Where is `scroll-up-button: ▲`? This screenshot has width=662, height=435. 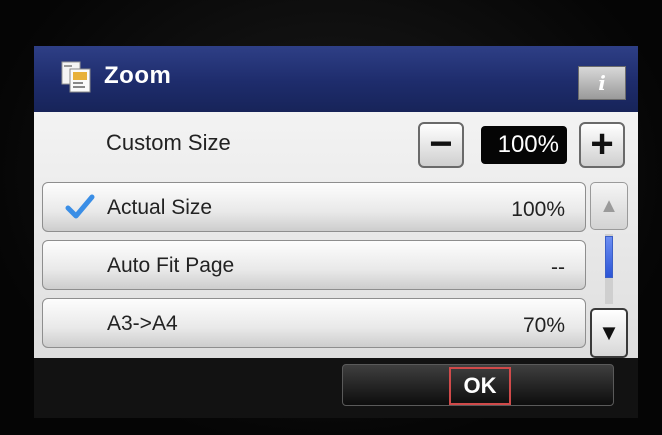 scroll-up-button: ▲ is located at coordinates (609, 206).